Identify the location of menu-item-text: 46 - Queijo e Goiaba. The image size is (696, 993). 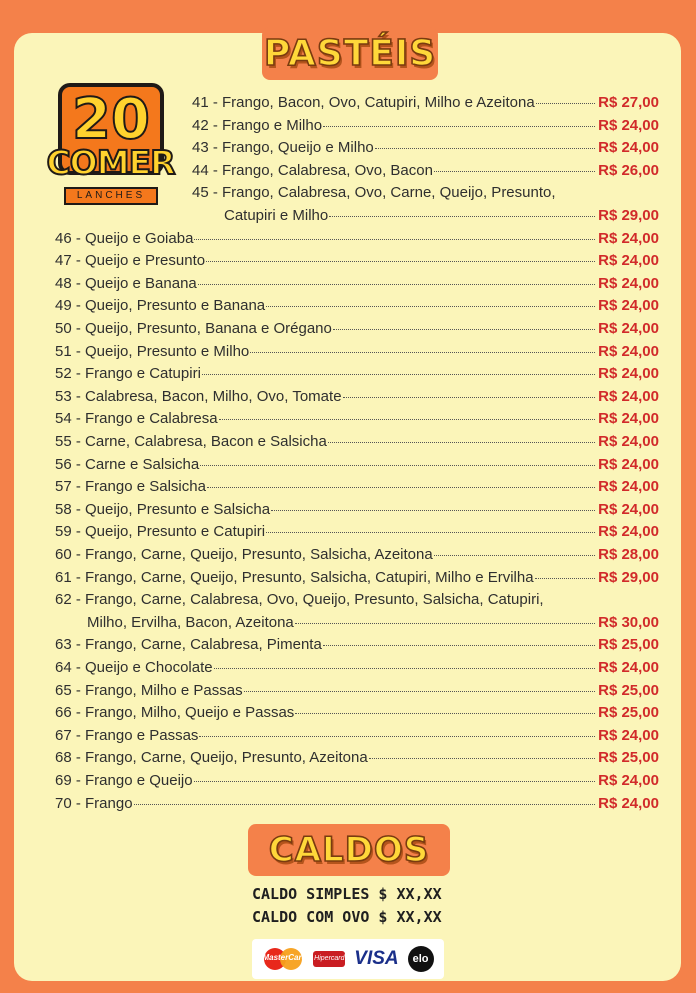
(124, 238).